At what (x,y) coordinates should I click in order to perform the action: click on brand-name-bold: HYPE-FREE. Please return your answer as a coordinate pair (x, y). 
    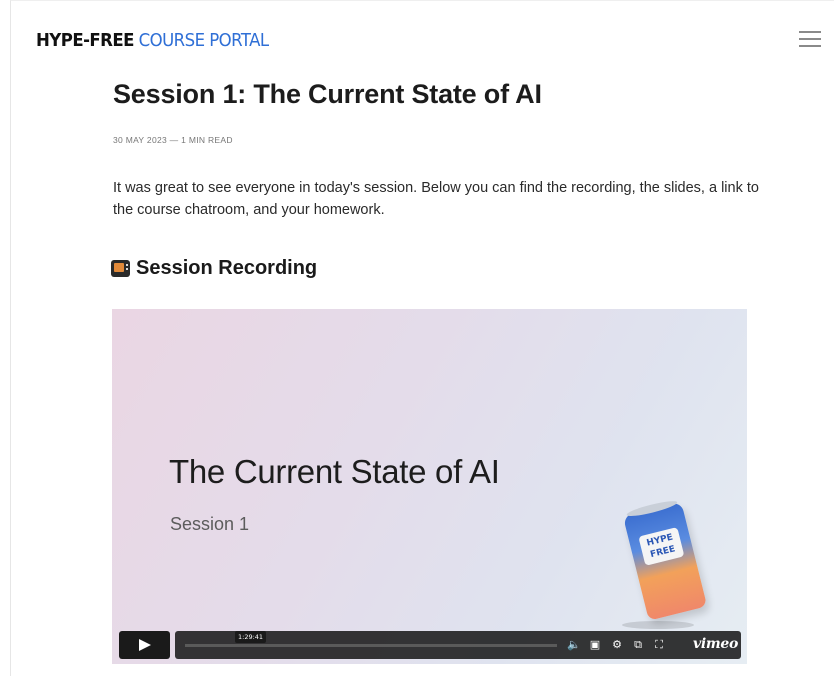
    Looking at the image, I should click on (85, 40).